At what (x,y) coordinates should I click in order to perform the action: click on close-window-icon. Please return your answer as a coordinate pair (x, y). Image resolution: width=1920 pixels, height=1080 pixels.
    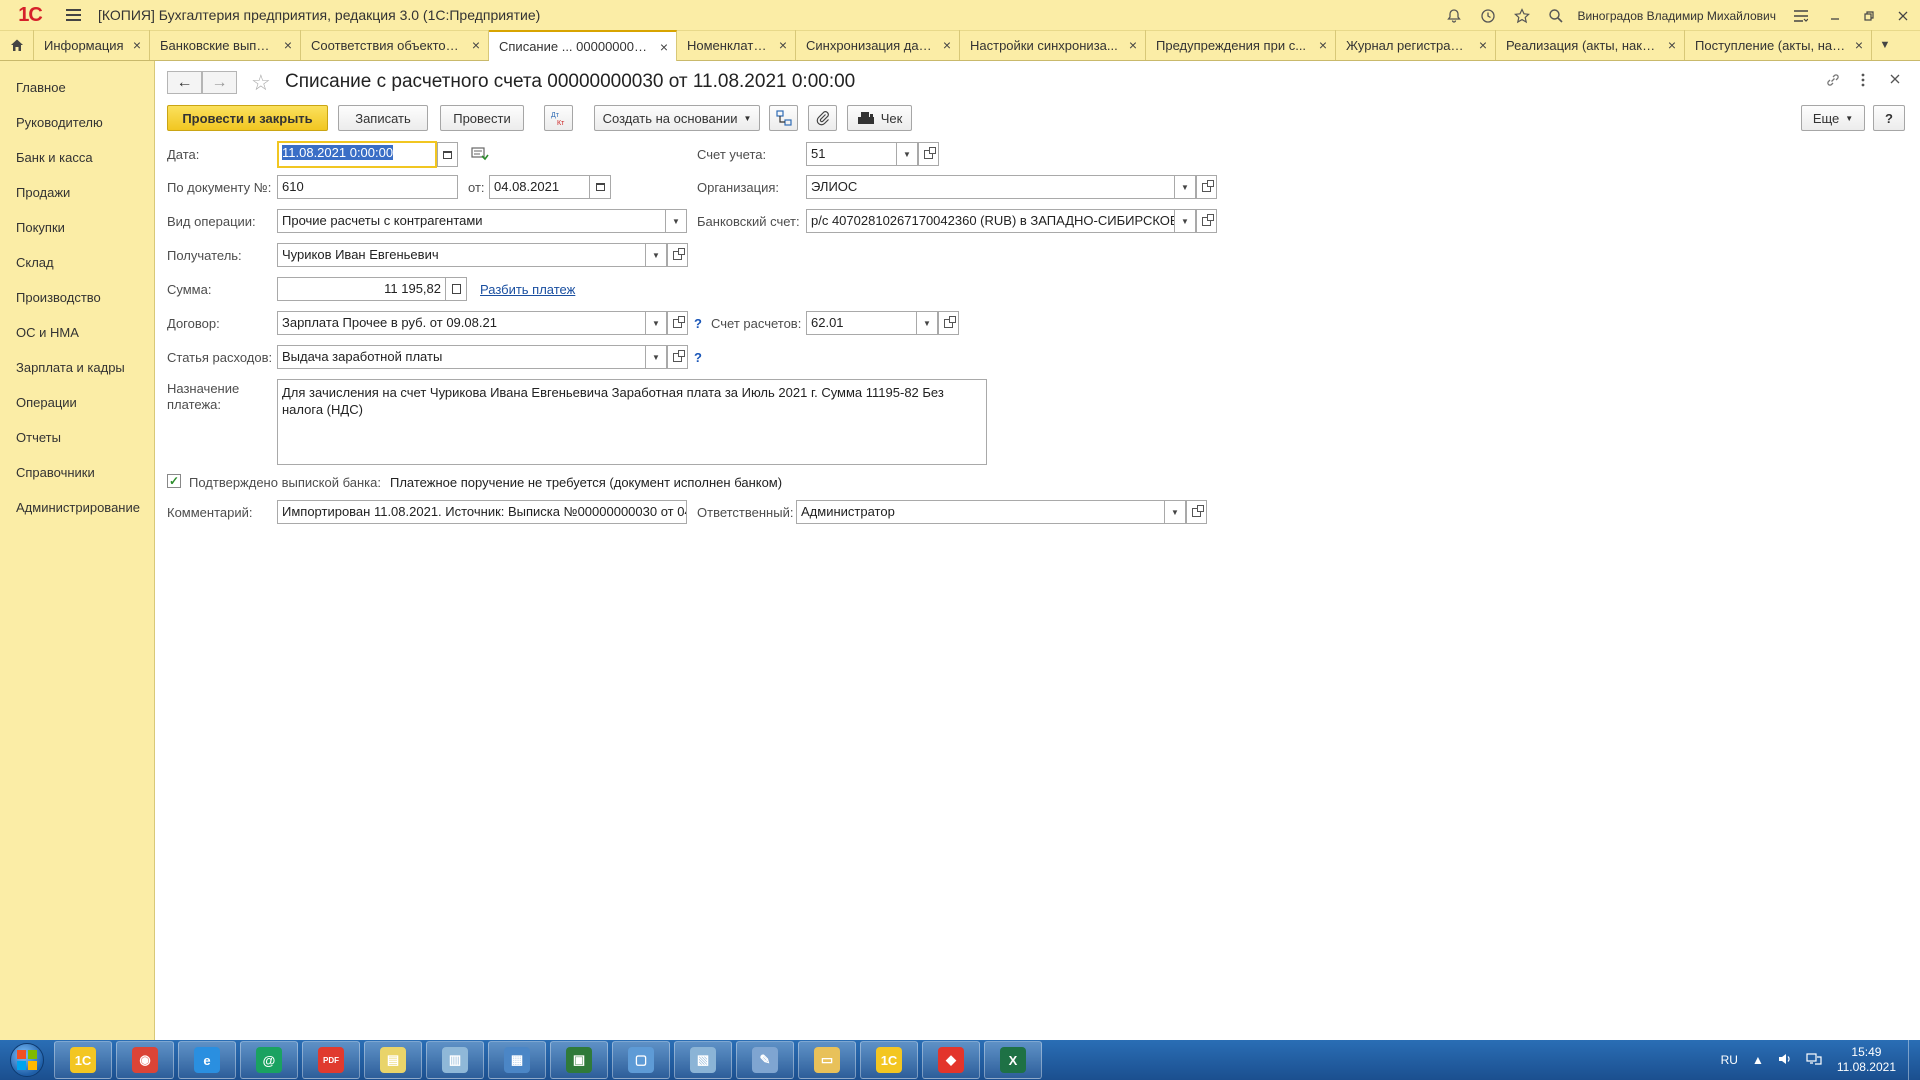
    Looking at the image, I should click on (1903, 15).